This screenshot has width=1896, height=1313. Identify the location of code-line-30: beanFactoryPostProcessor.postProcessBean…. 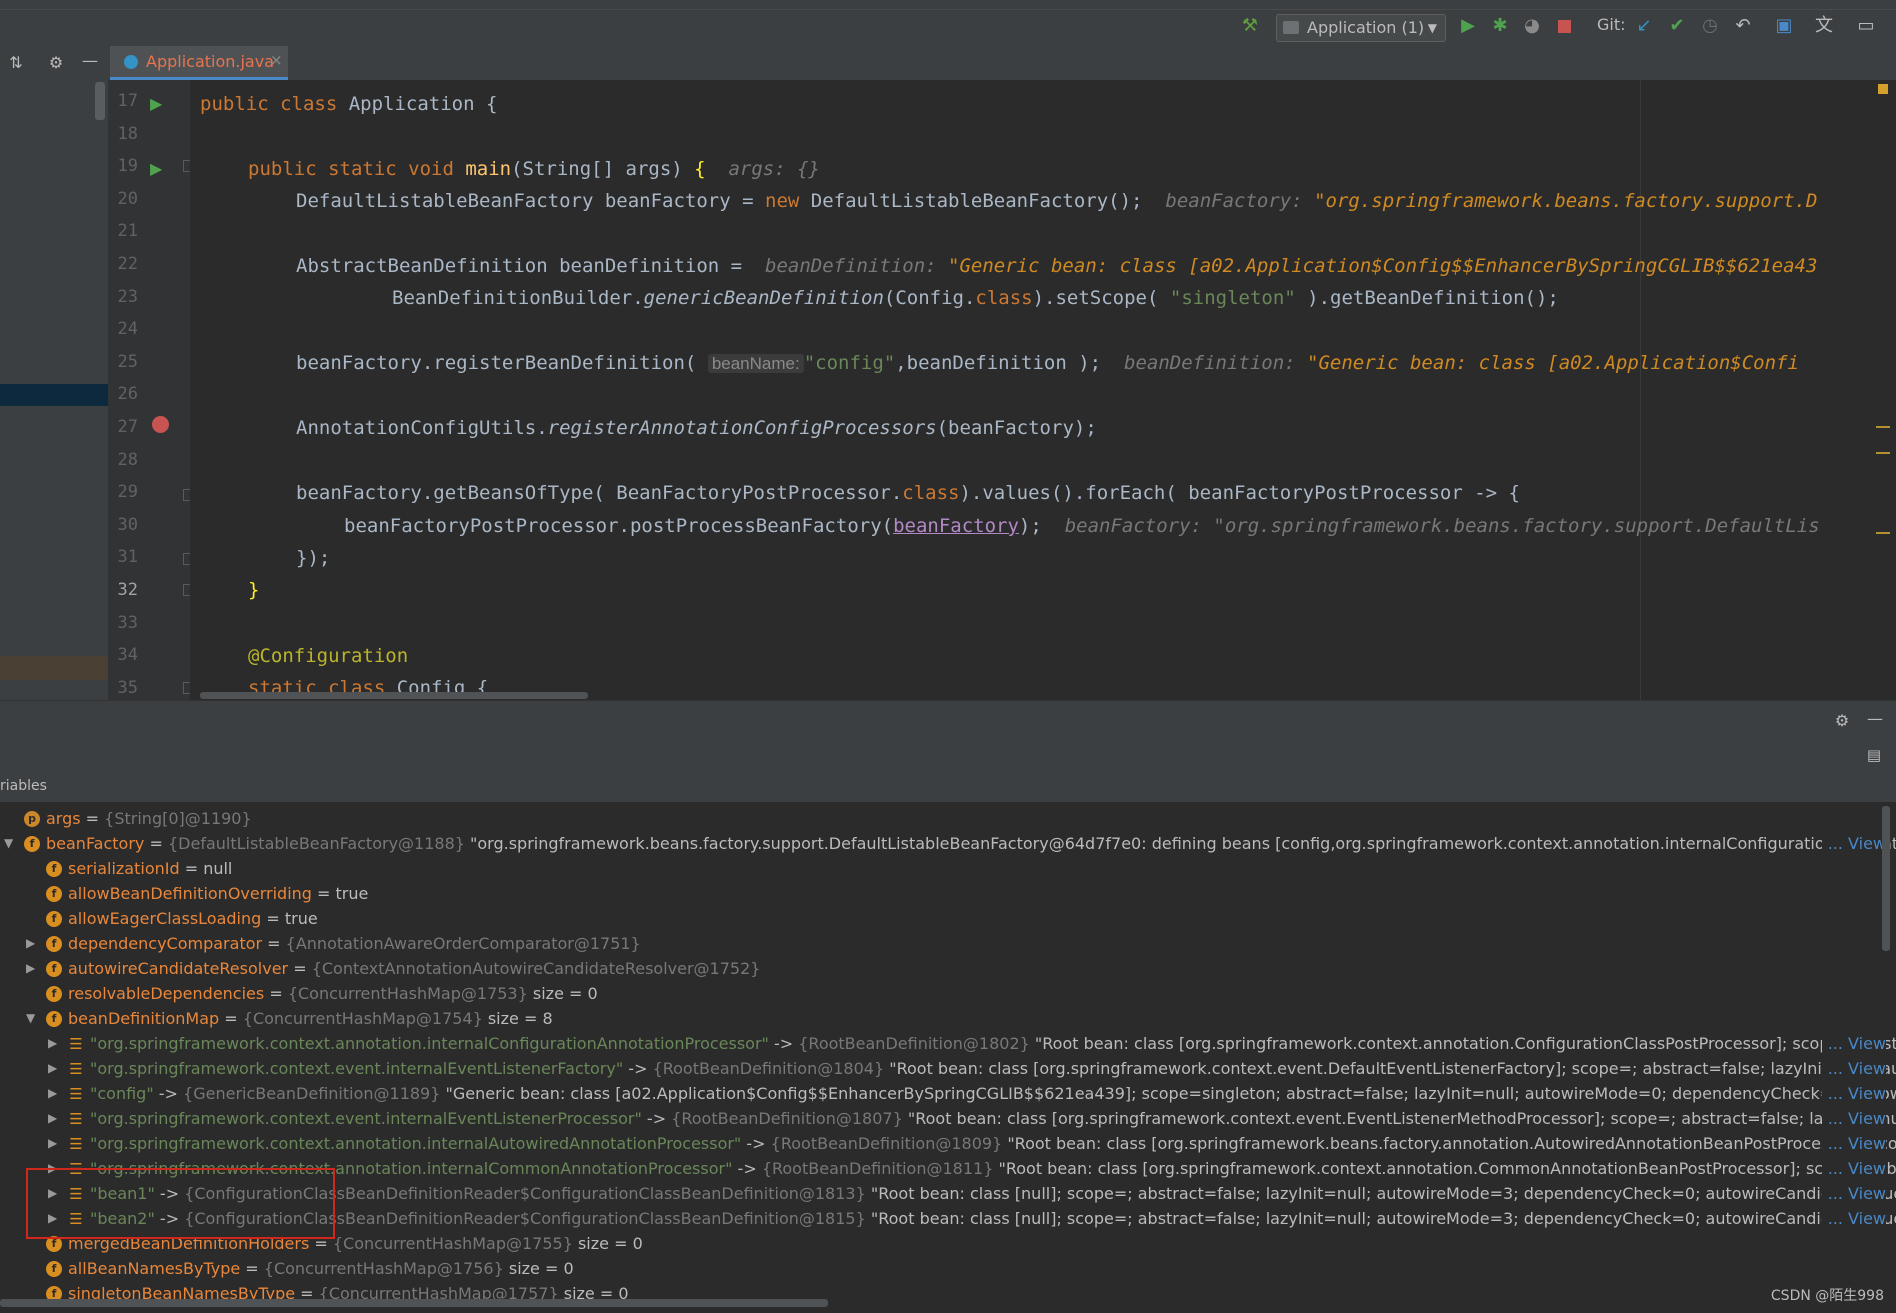
(1082, 526).